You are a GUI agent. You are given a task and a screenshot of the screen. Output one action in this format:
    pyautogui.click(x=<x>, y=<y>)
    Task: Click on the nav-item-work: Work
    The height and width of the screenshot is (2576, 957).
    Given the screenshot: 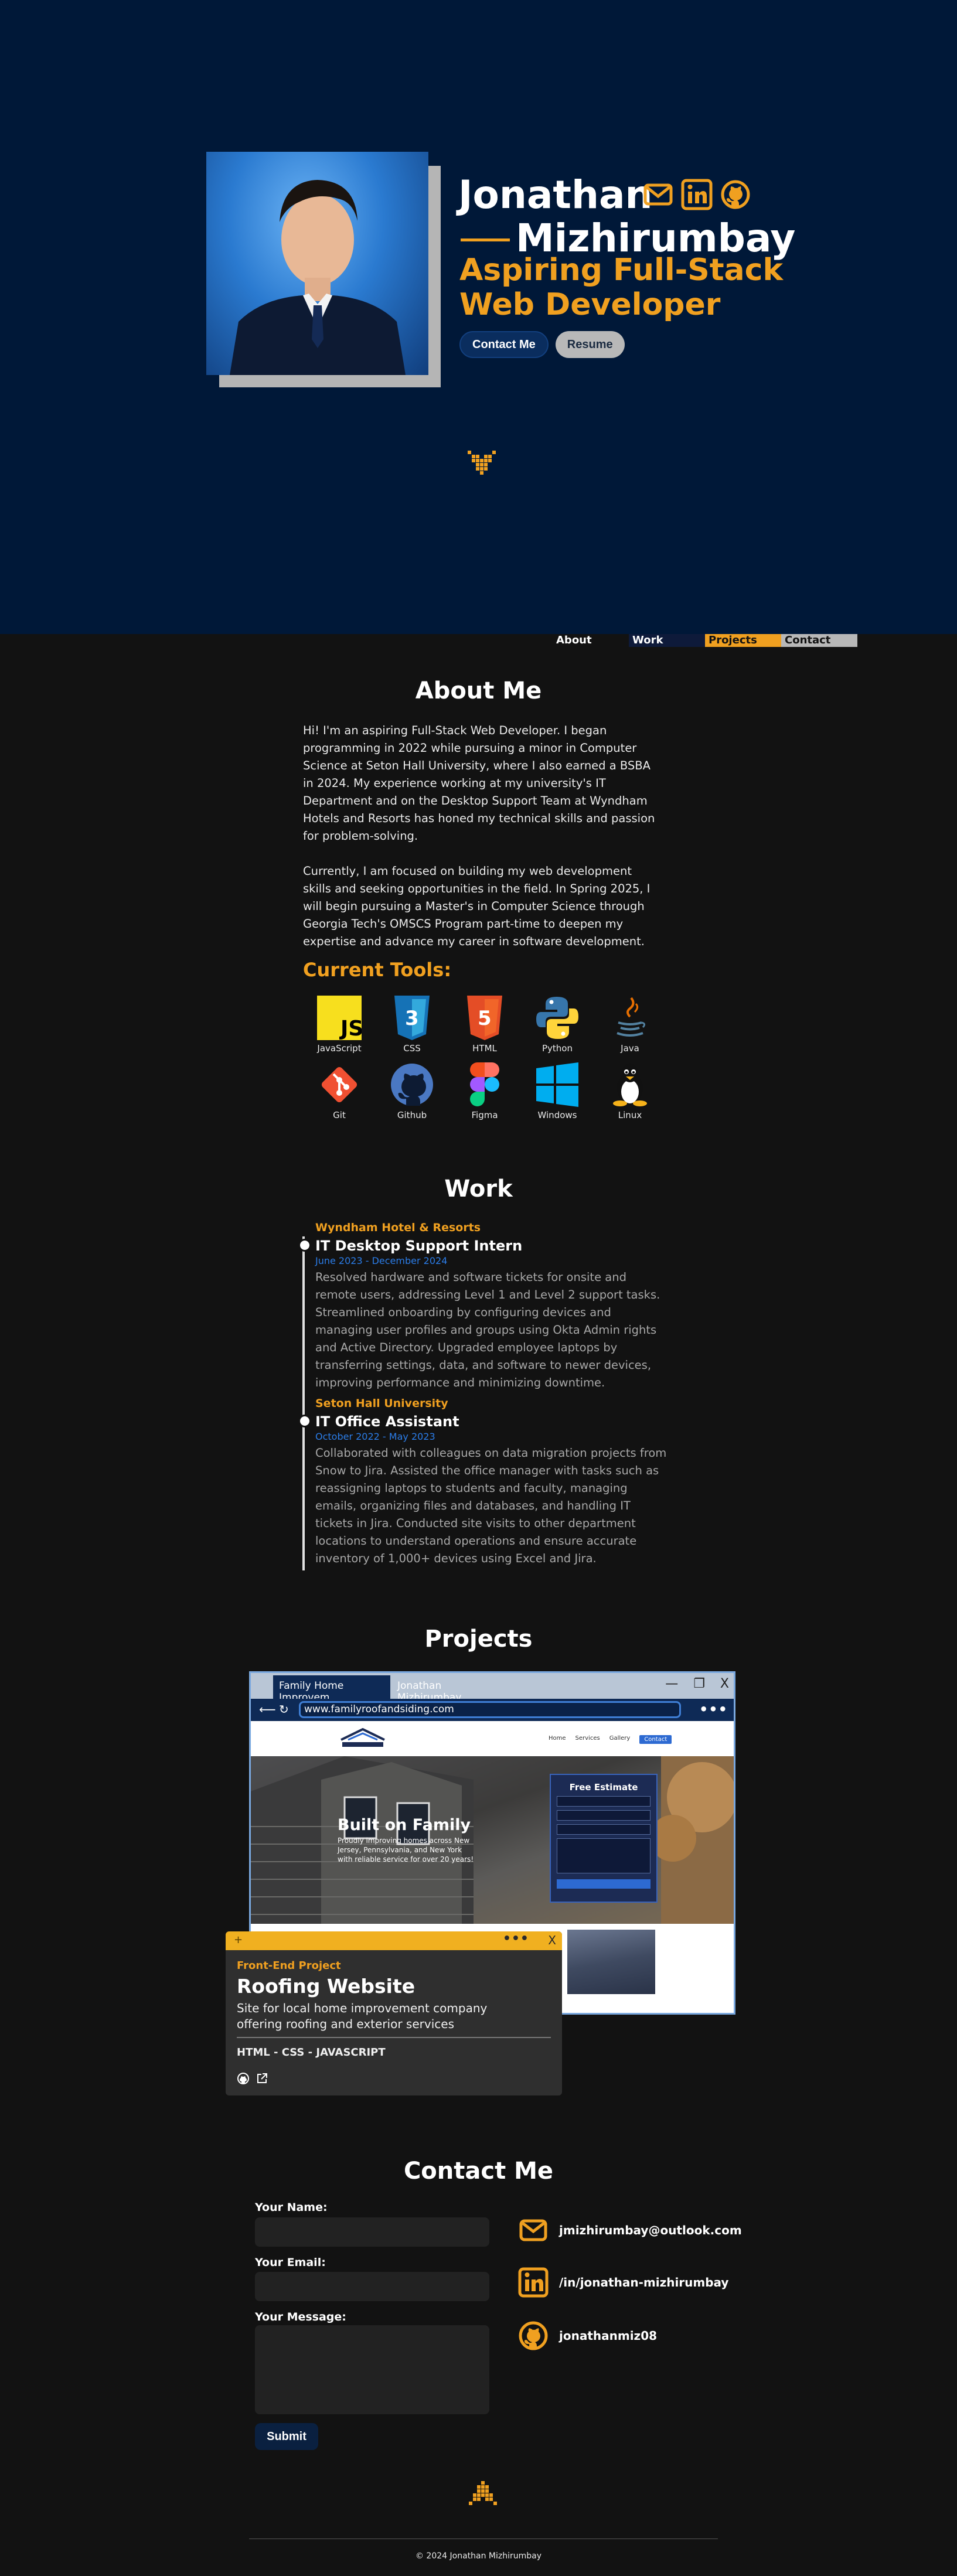 What is the action you would take?
    pyautogui.click(x=667, y=640)
    